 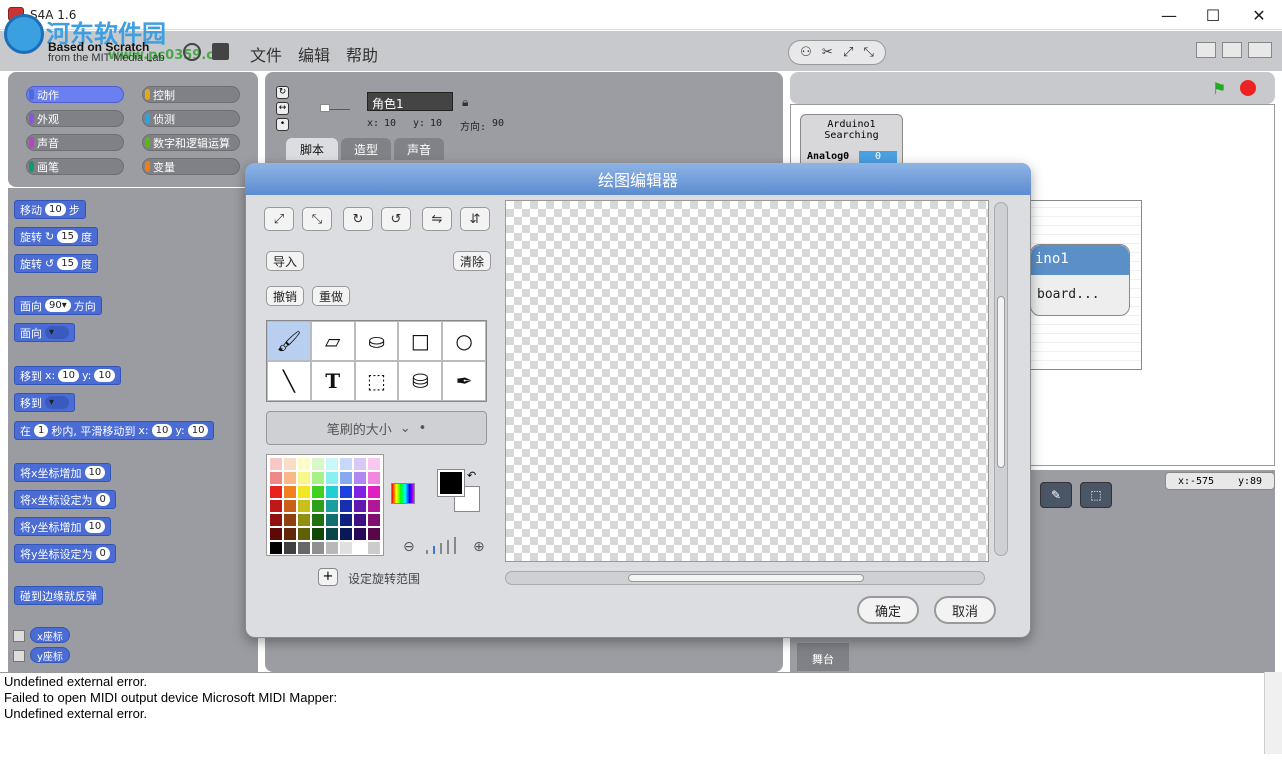 What do you see at coordinates (44, 402) in the screenshot?
I see `block-goto: 移到 ▾` at bounding box center [44, 402].